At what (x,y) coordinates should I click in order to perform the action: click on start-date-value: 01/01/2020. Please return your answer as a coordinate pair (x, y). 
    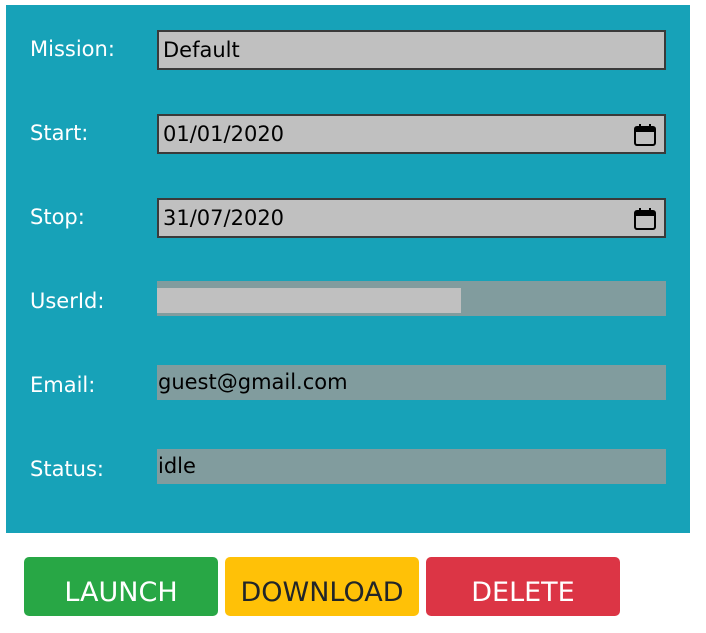
    Looking at the image, I should click on (224, 134).